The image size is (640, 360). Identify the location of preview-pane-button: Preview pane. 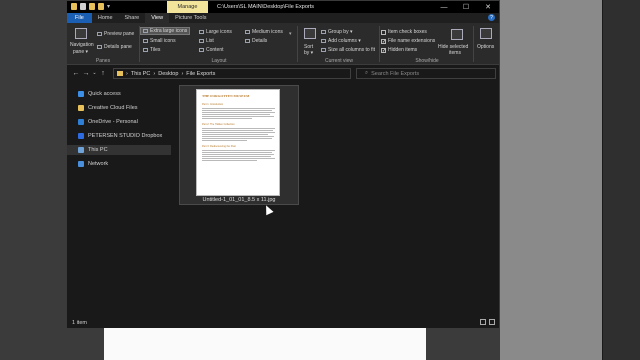
(115, 34).